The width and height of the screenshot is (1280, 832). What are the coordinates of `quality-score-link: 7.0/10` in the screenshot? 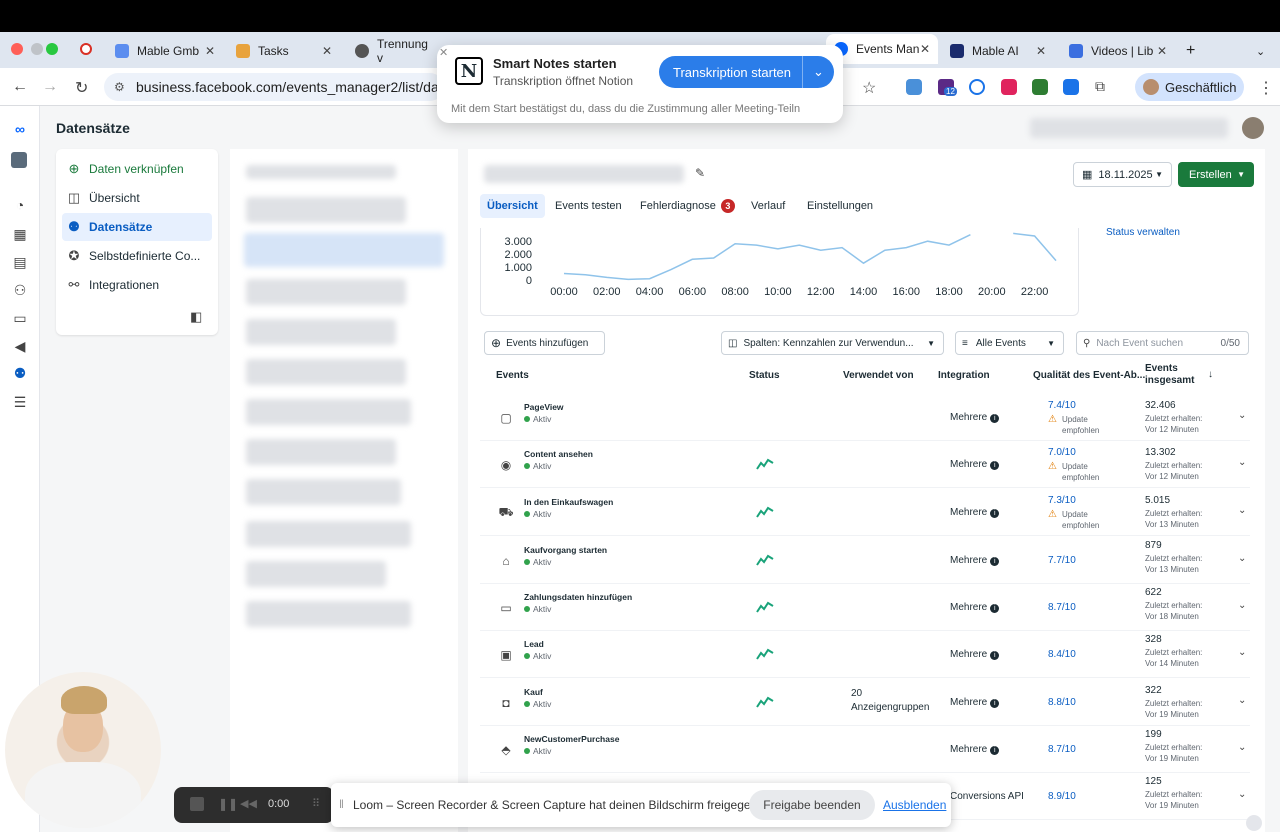 It's located at (1062, 452).